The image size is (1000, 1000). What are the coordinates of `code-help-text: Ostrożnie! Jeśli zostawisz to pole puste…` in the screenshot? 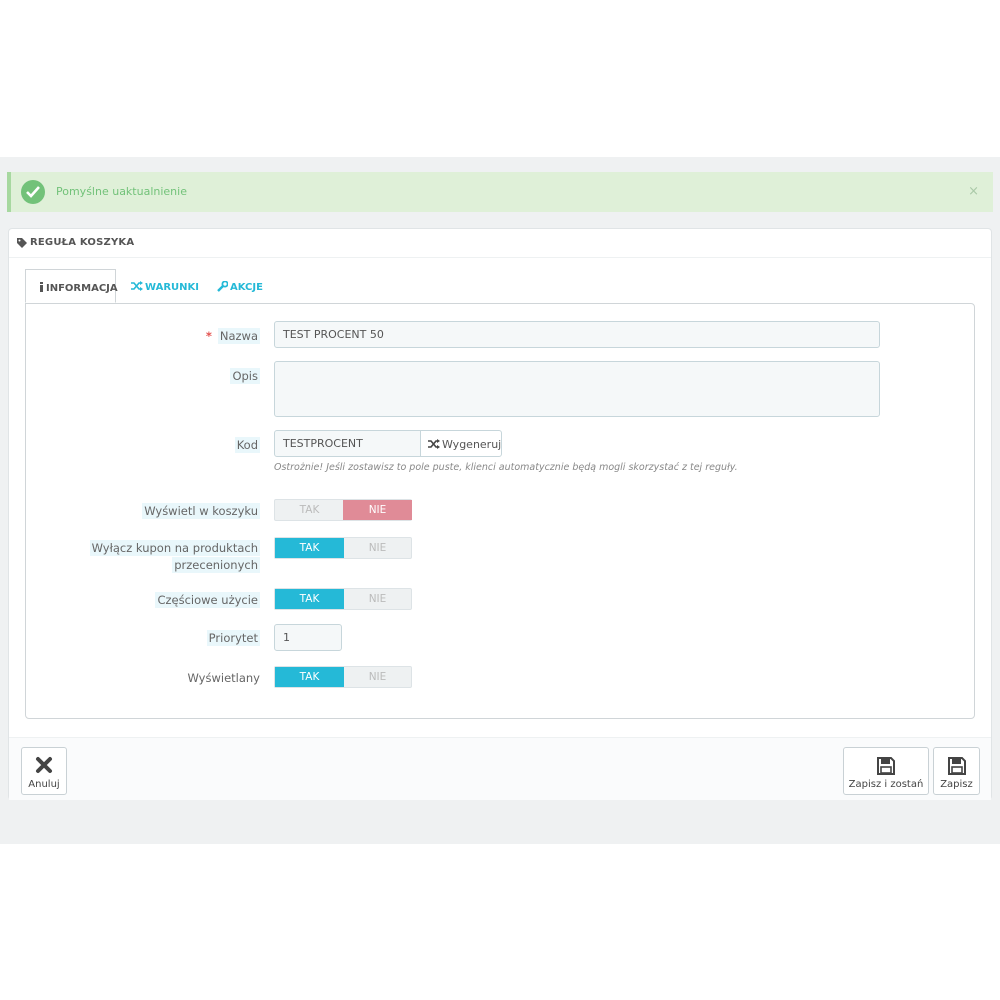 It's located at (506, 467).